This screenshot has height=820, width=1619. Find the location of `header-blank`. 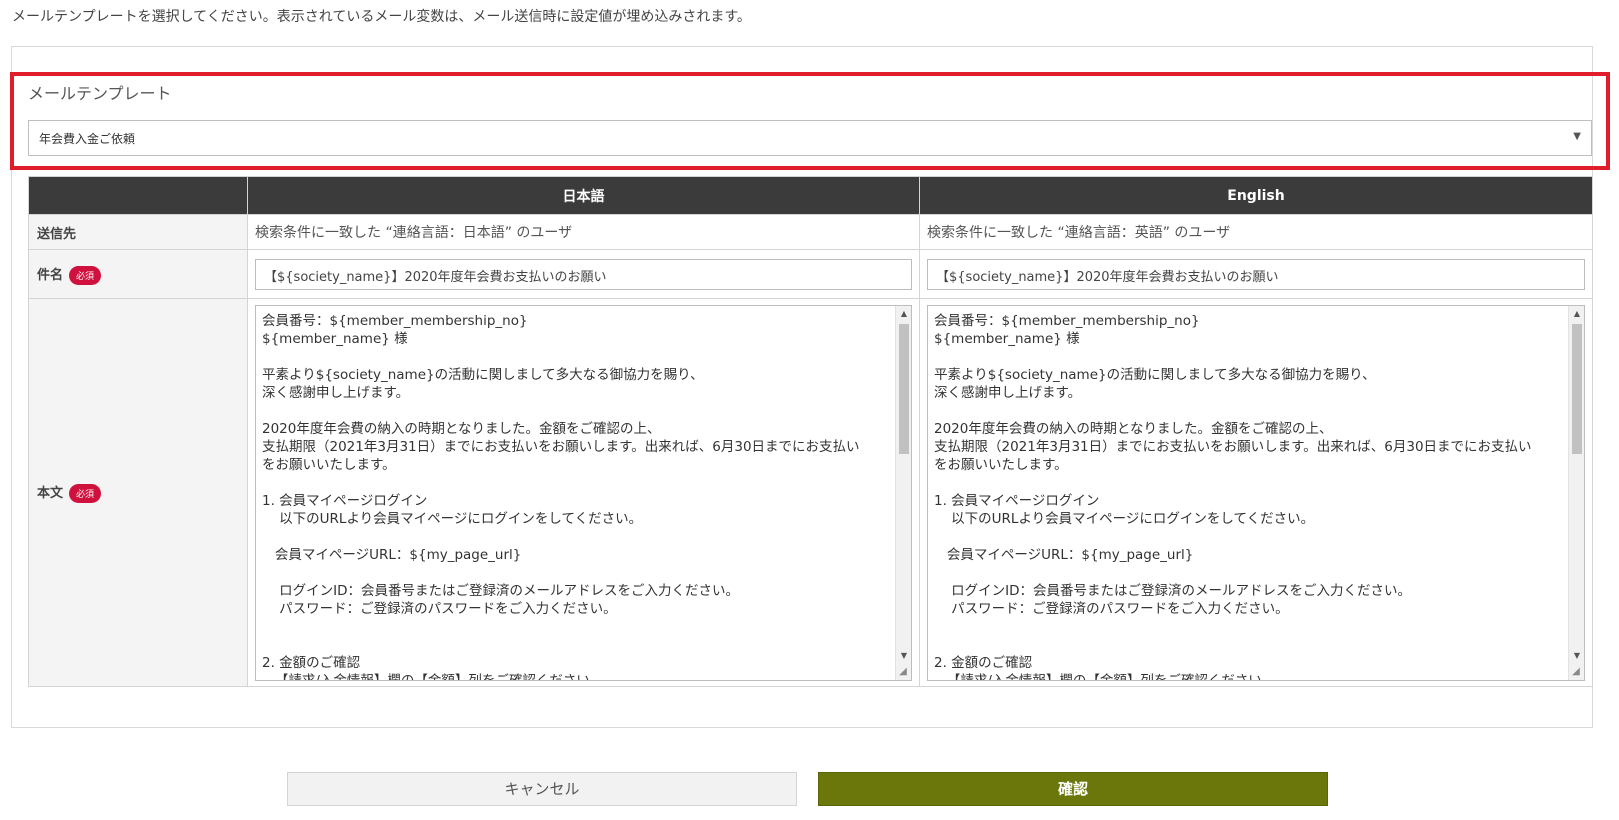

header-blank is located at coordinates (138, 195).